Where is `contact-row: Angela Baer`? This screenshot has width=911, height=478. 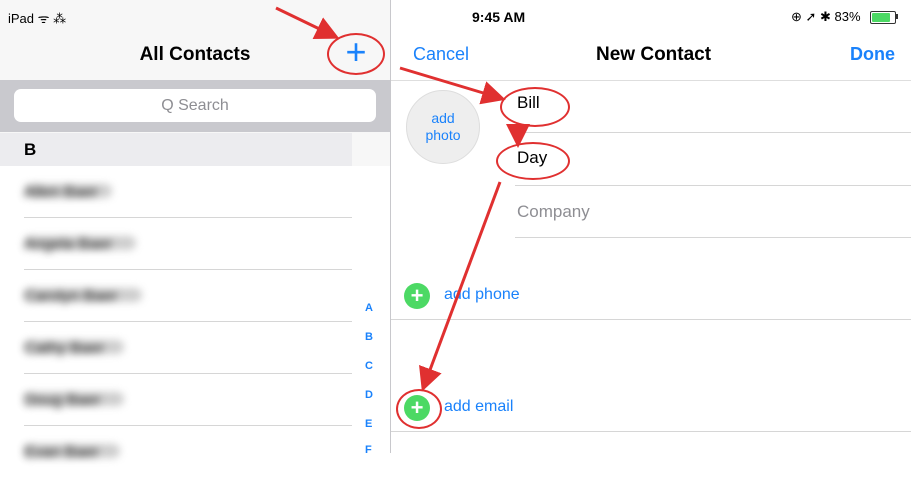 contact-row: Angela Baer is located at coordinates (176, 244).